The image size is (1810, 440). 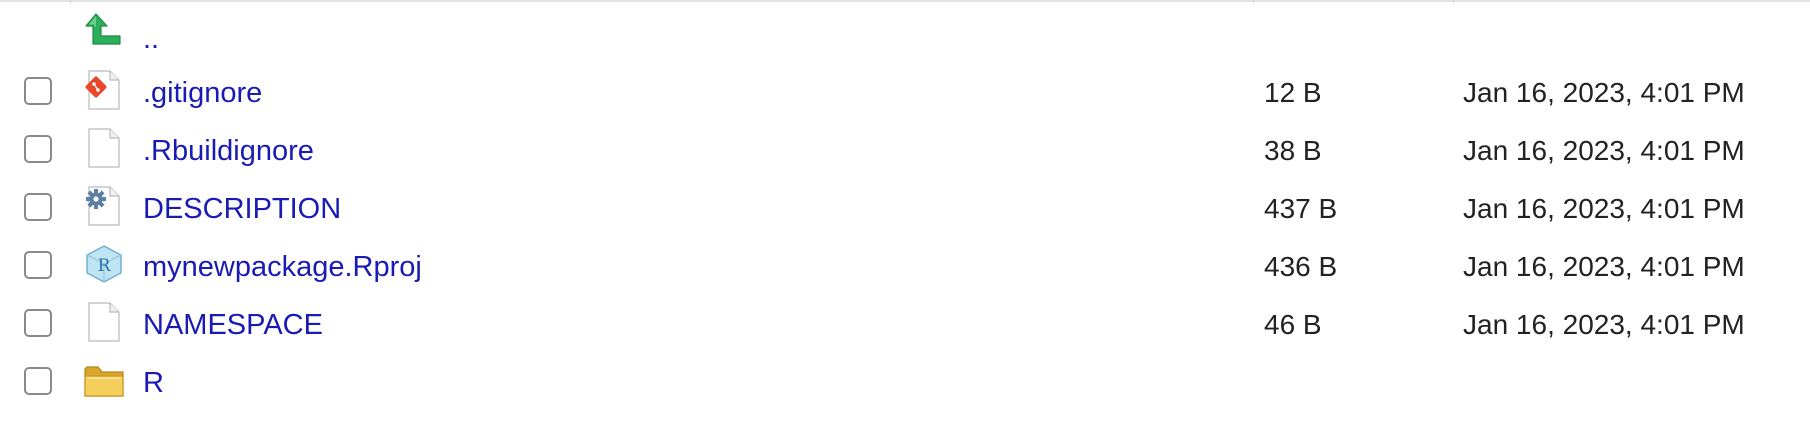 What do you see at coordinates (905, 323) in the screenshot?
I see `file-row: NAMESPACE 46 B Jan 16, 2023, 4:01 PM` at bounding box center [905, 323].